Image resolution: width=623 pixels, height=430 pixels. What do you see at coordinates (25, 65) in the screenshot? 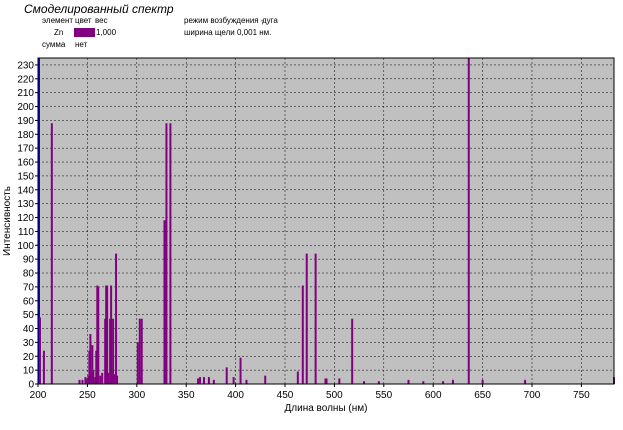
I see `y-tick-label: 230` at bounding box center [25, 65].